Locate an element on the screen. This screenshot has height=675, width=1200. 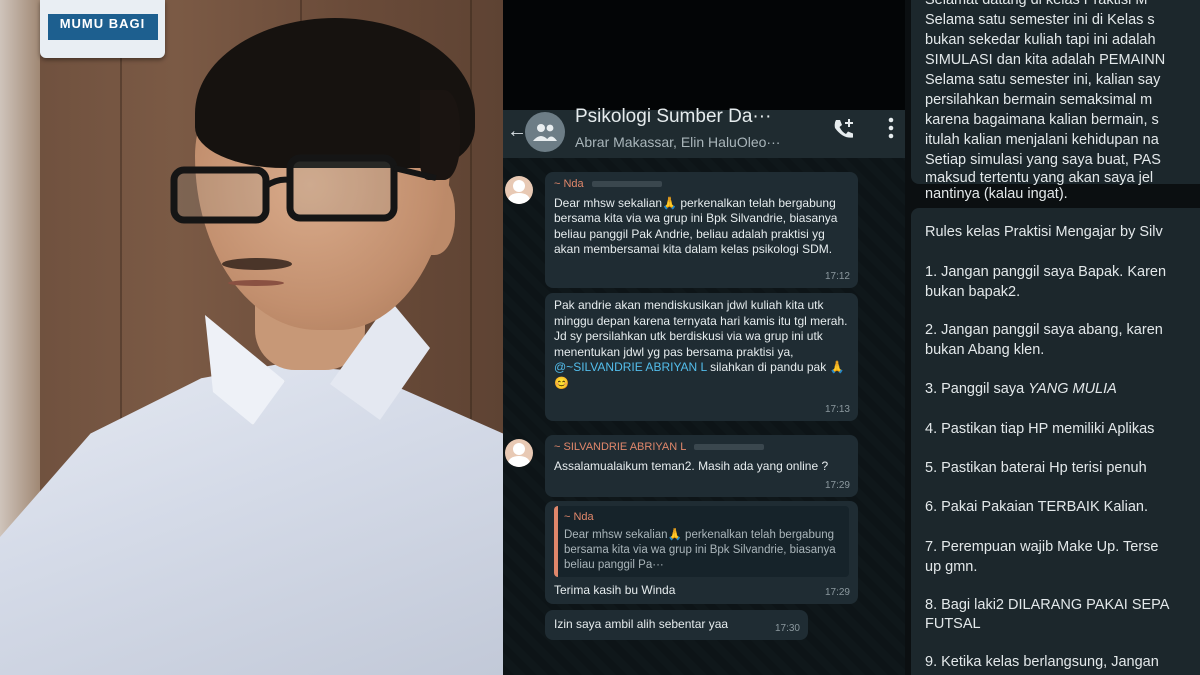
group-title: Psikologi Sumber Da··· is located at coordinates (673, 117).